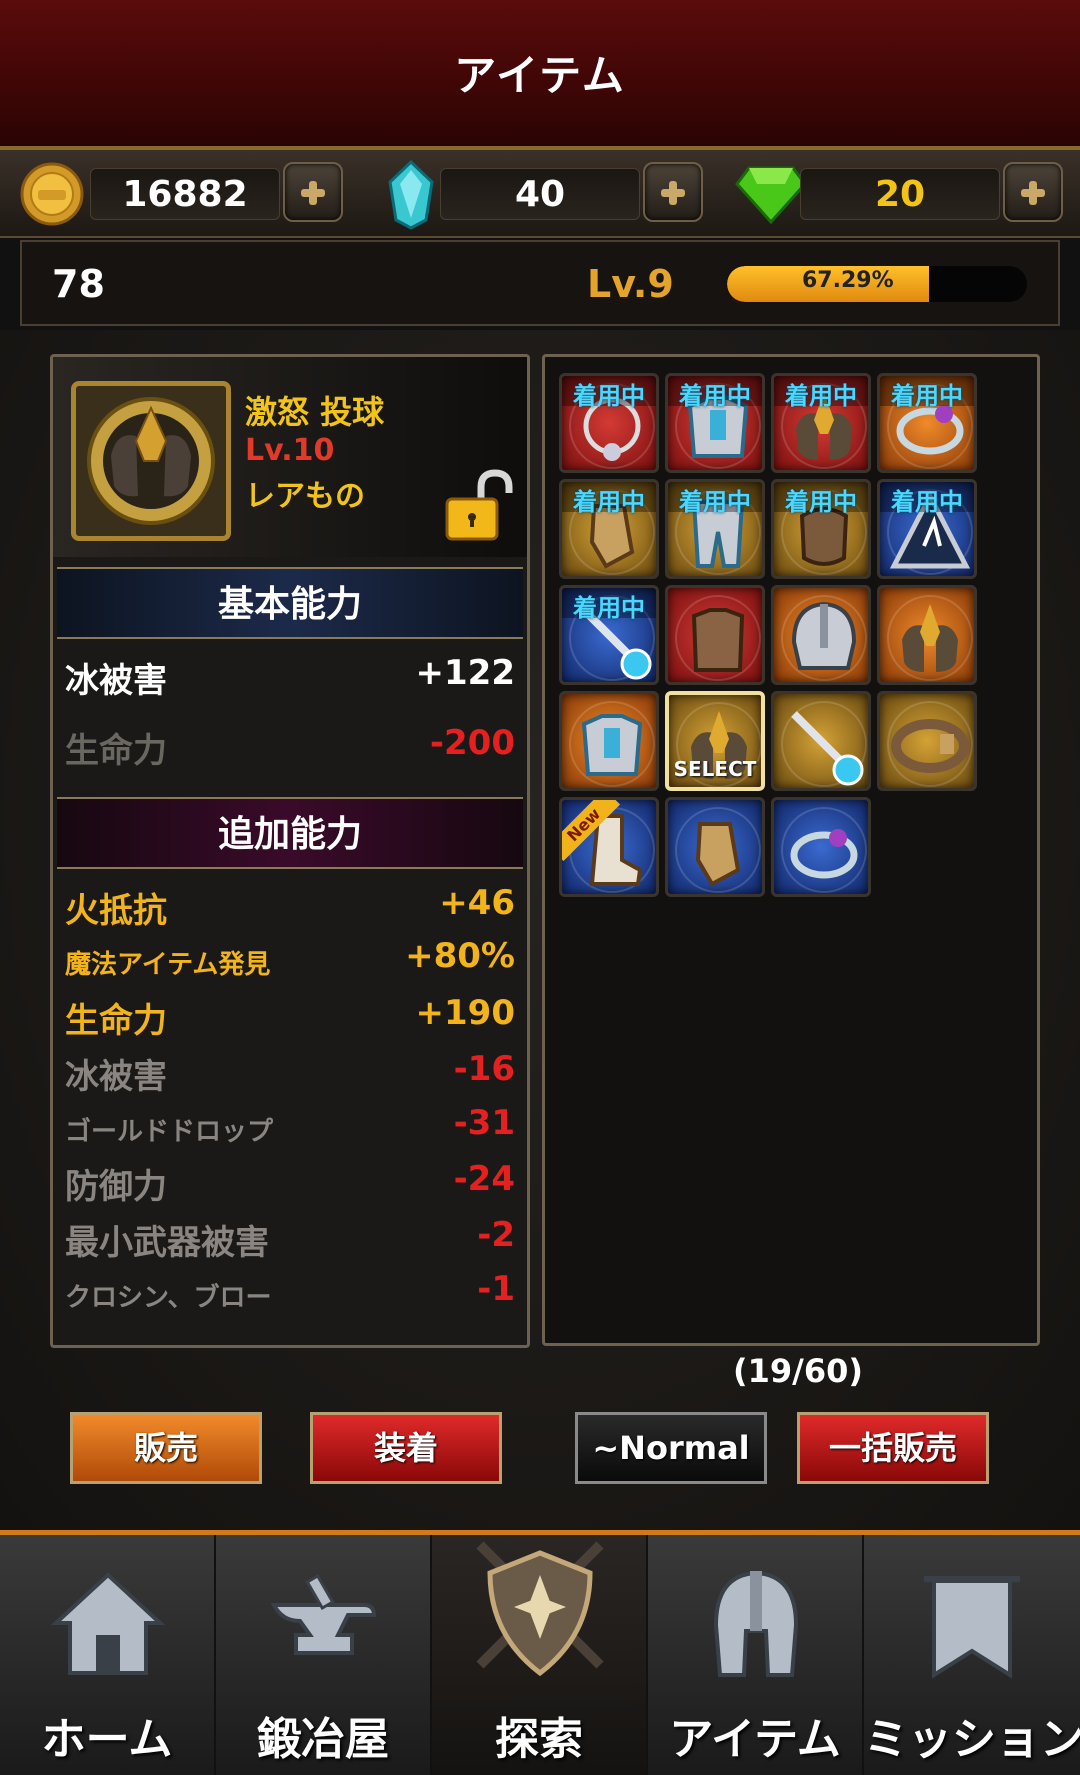  I want to click on nav-item: アイテム, so click(756, 1655).